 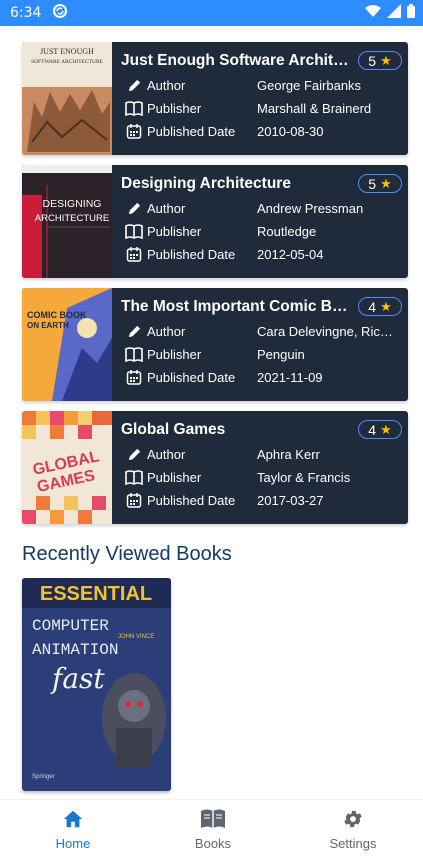 What do you see at coordinates (237, 477) in the screenshot?
I see `publisher-row: Publisher Taylor & Francis` at bounding box center [237, 477].